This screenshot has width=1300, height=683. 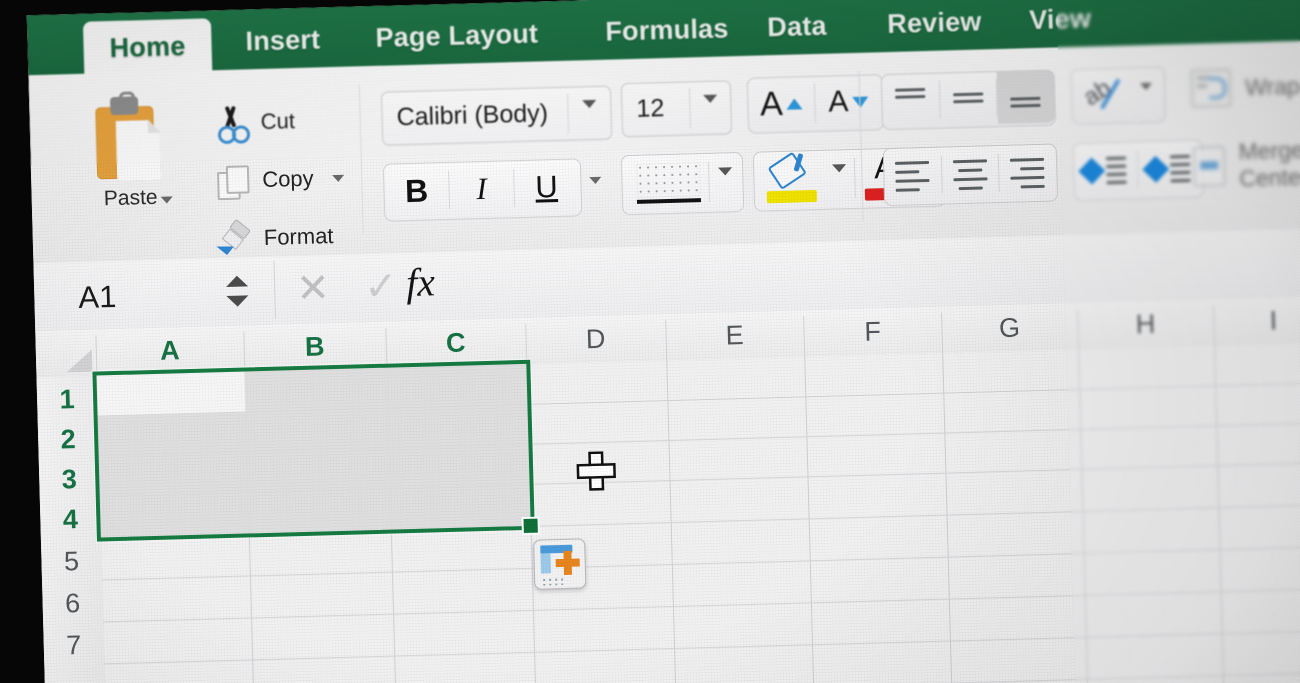 I want to click on column-header-i: I, so click(x=1256, y=320).